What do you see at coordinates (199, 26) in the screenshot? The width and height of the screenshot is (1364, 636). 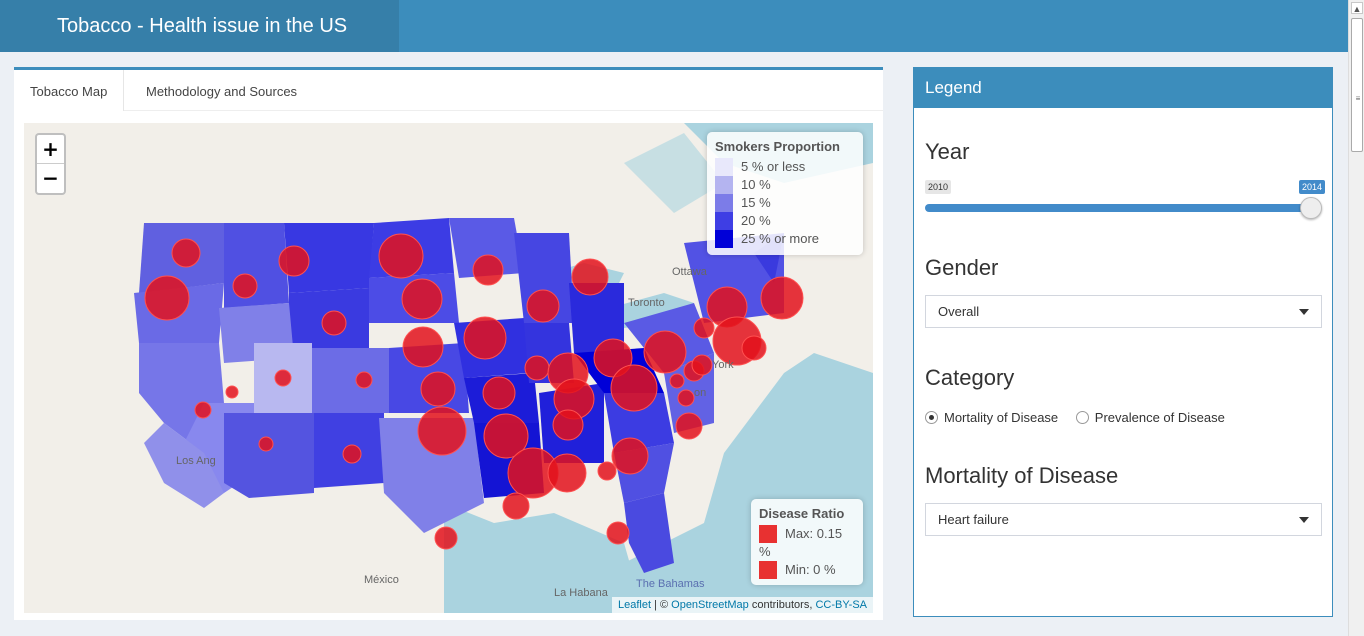 I see `app-title: Tobacco - Health issue in the US` at bounding box center [199, 26].